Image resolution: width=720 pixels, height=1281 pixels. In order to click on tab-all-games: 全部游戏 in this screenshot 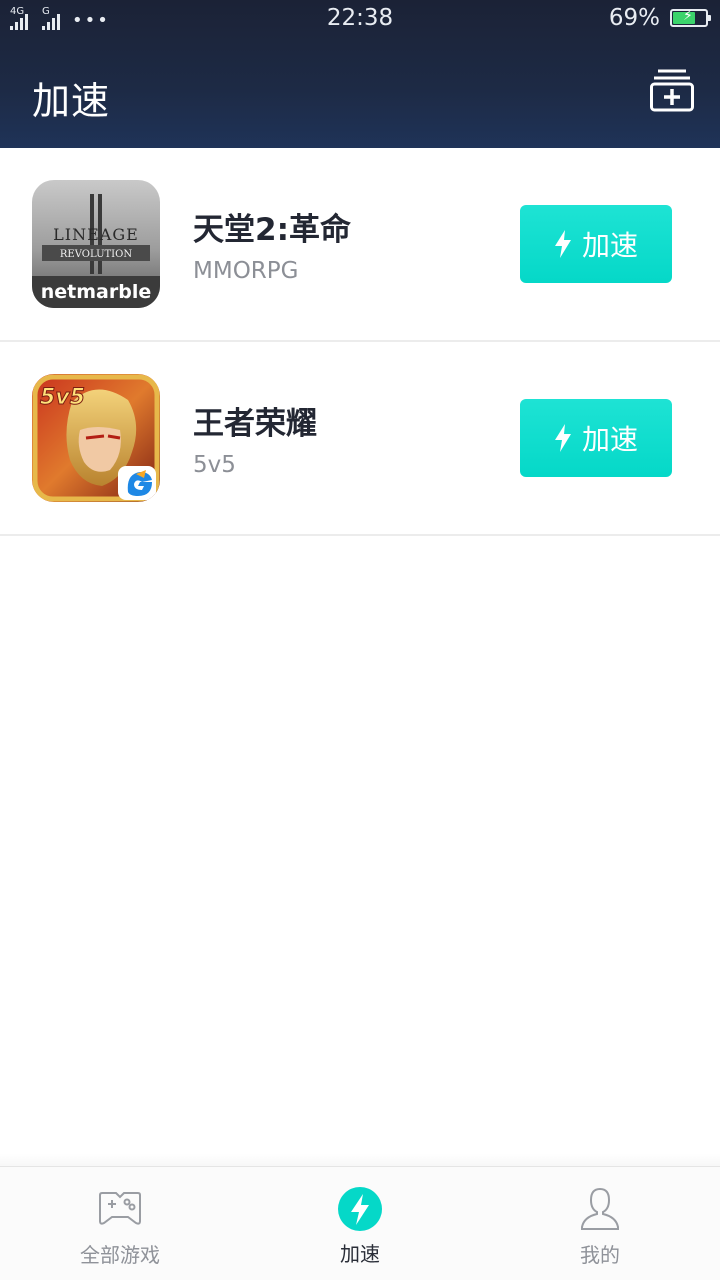, I will do `click(120, 1224)`.